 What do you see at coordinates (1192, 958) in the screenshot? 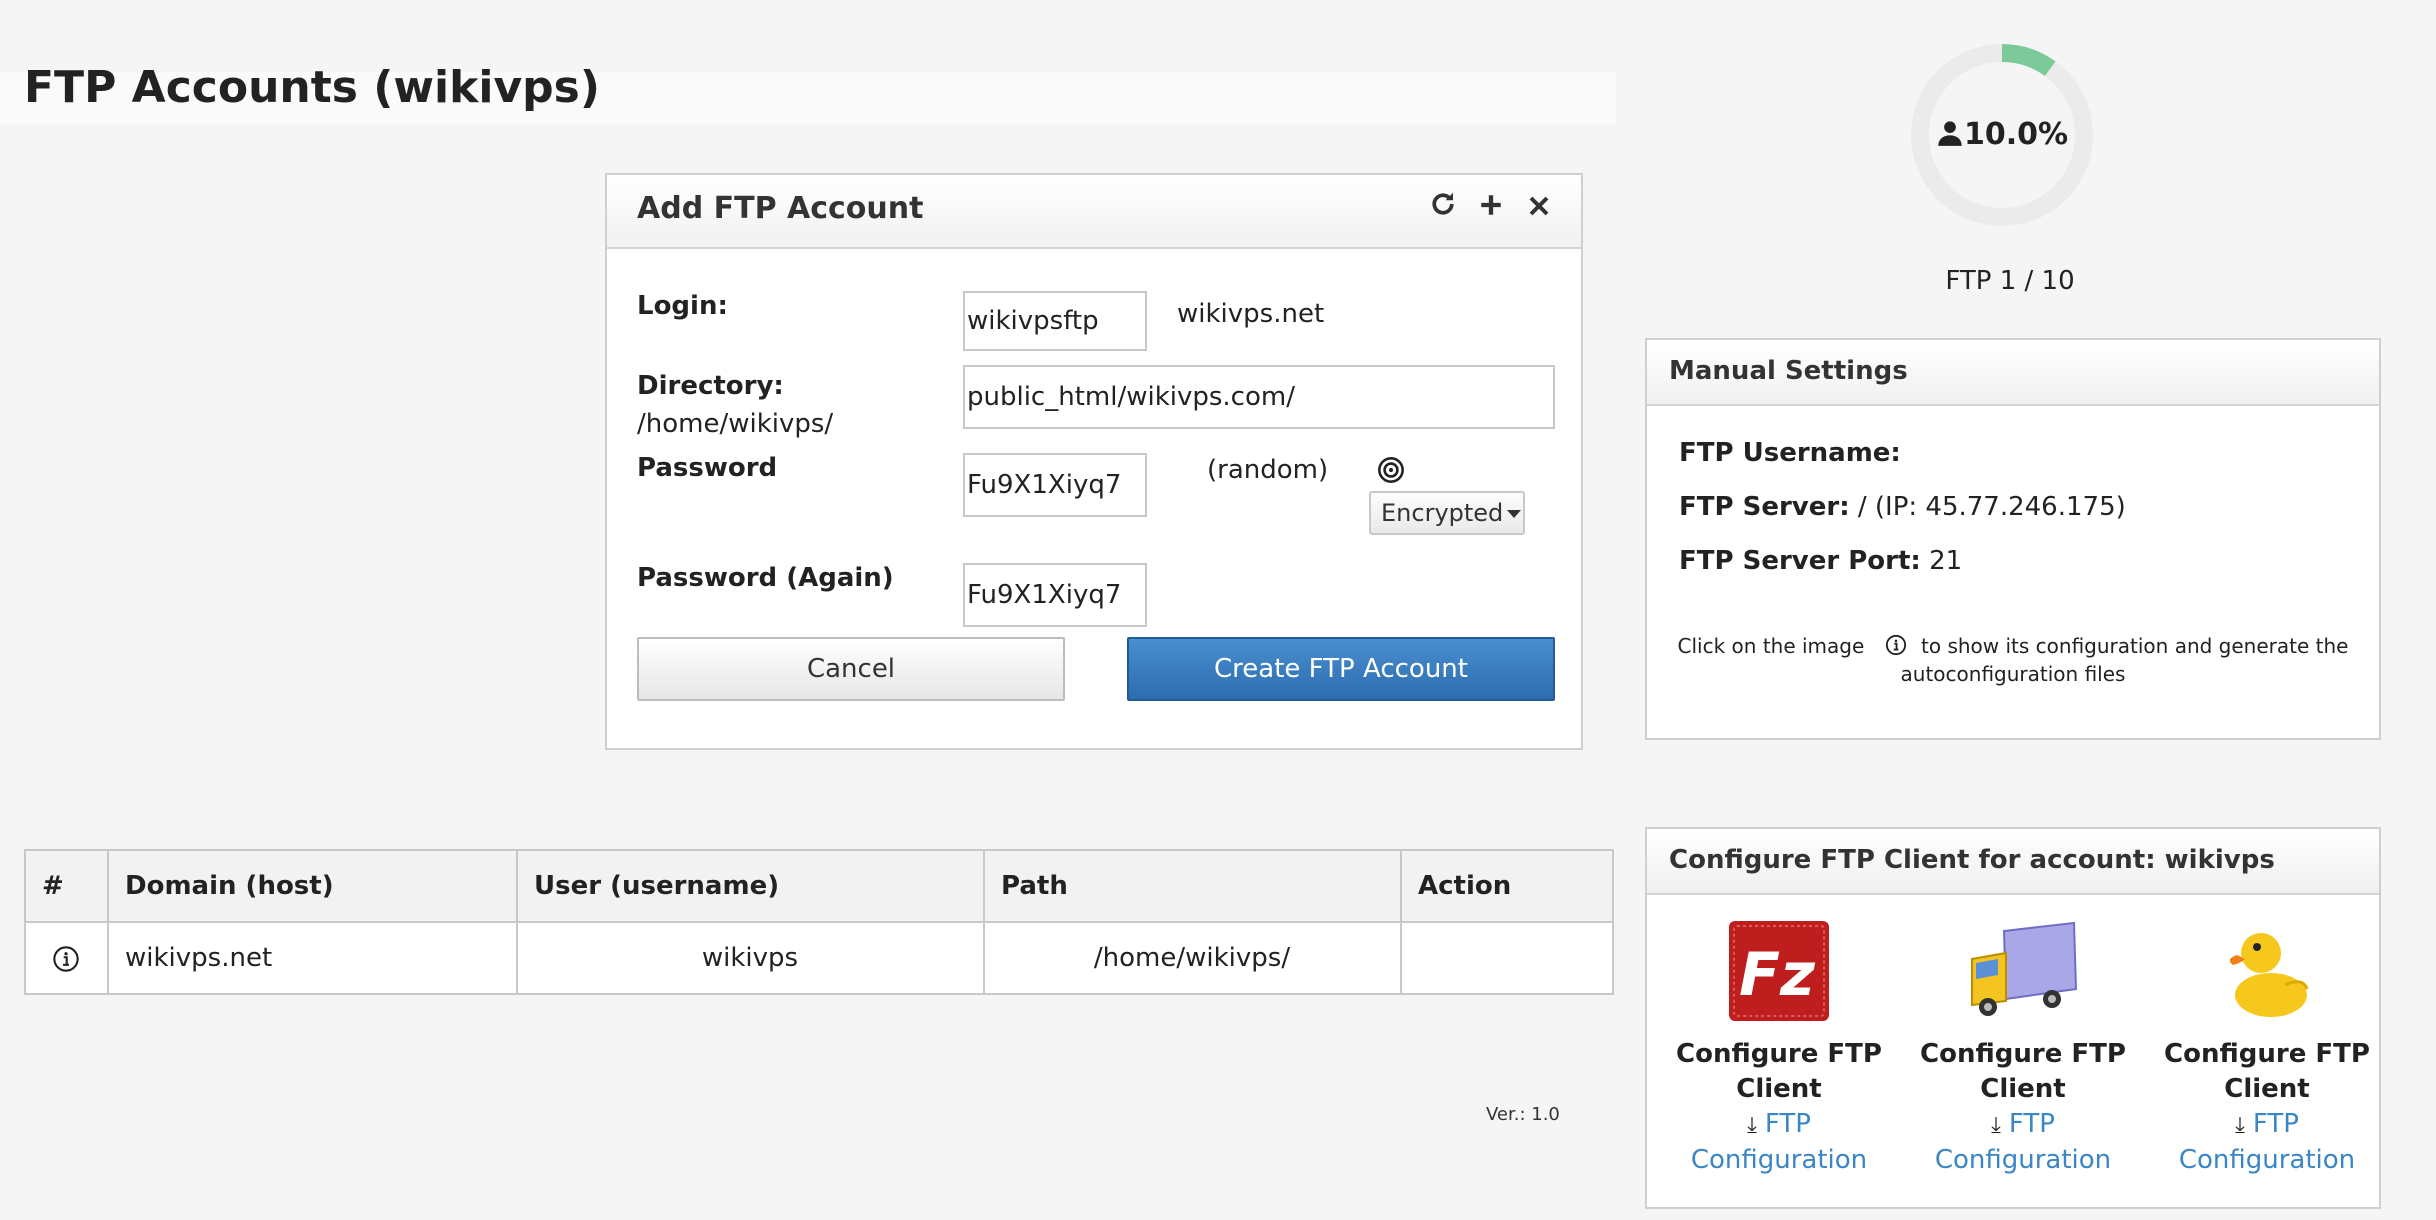
I see `row-path: /home/wikivps/` at bounding box center [1192, 958].